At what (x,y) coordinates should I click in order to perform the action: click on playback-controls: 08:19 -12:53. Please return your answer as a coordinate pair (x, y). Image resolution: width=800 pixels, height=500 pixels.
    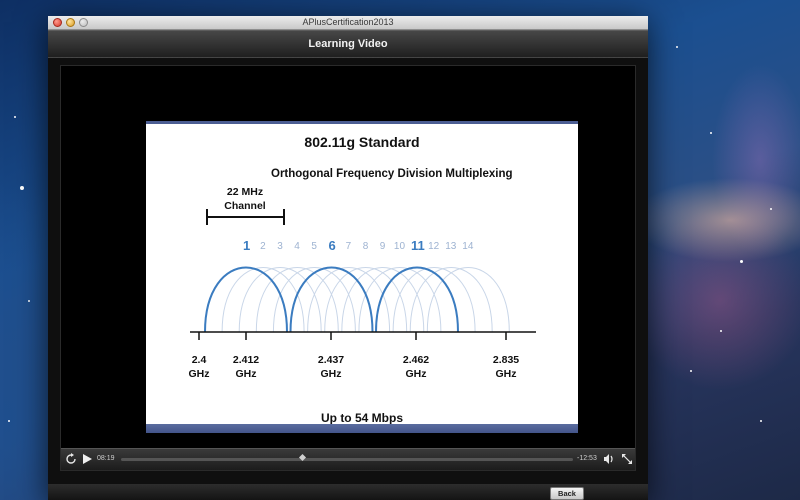
    Looking at the image, I should click on (348, 459).